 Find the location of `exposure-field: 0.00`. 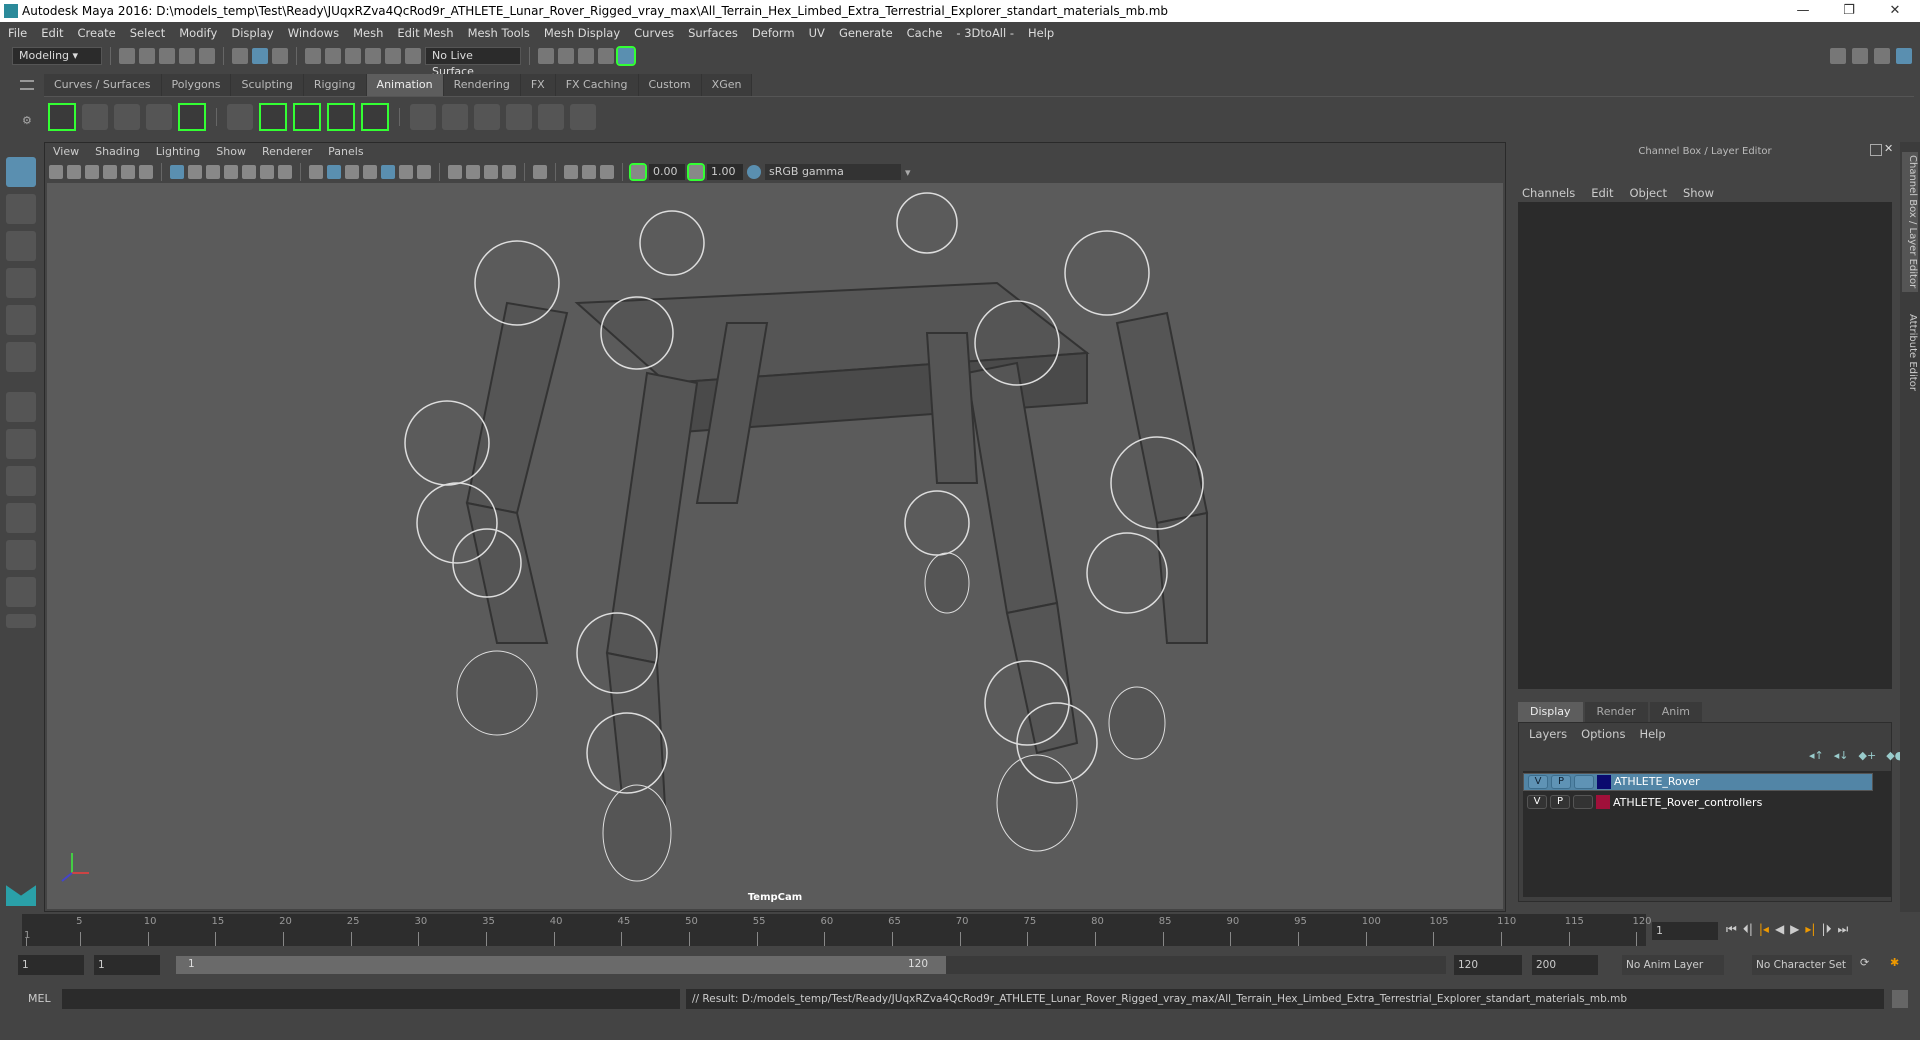

exposure-field: 0.00 is located at coordinates (667, 172).